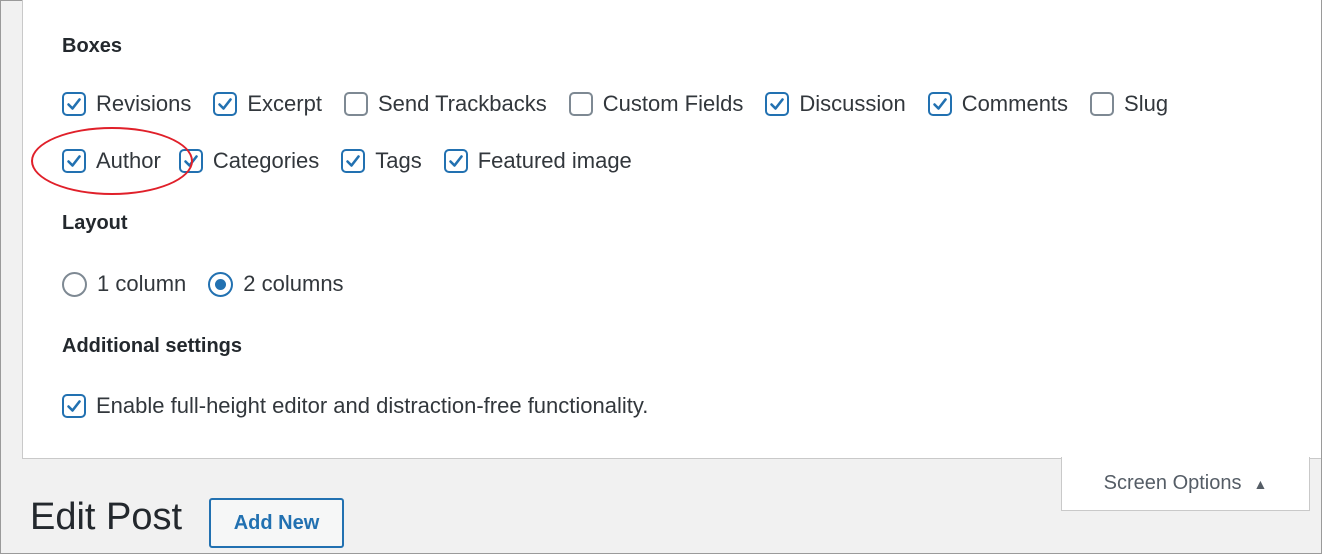  Describe the element at coordinates (152, 346) in the screenshot. I see `additional-settings-heading: Additional settings` at that location.